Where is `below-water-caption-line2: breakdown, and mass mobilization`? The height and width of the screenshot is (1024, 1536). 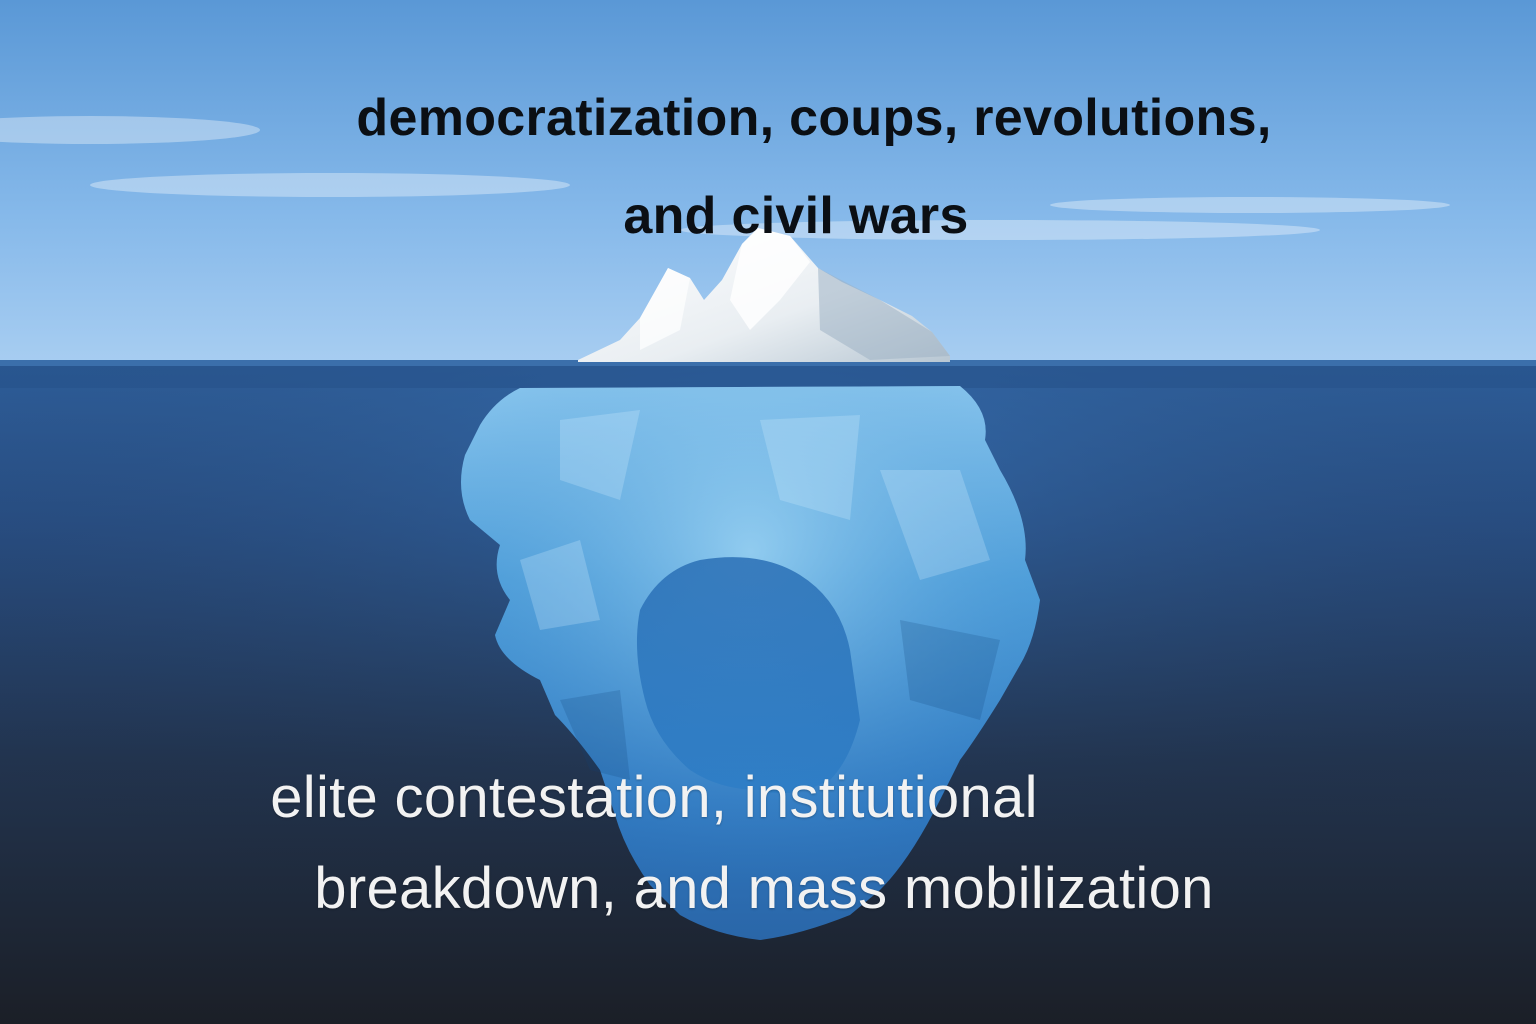 below-water-caption-line2: breakdown, and mass mobilization is located at coordinates (764, 889).